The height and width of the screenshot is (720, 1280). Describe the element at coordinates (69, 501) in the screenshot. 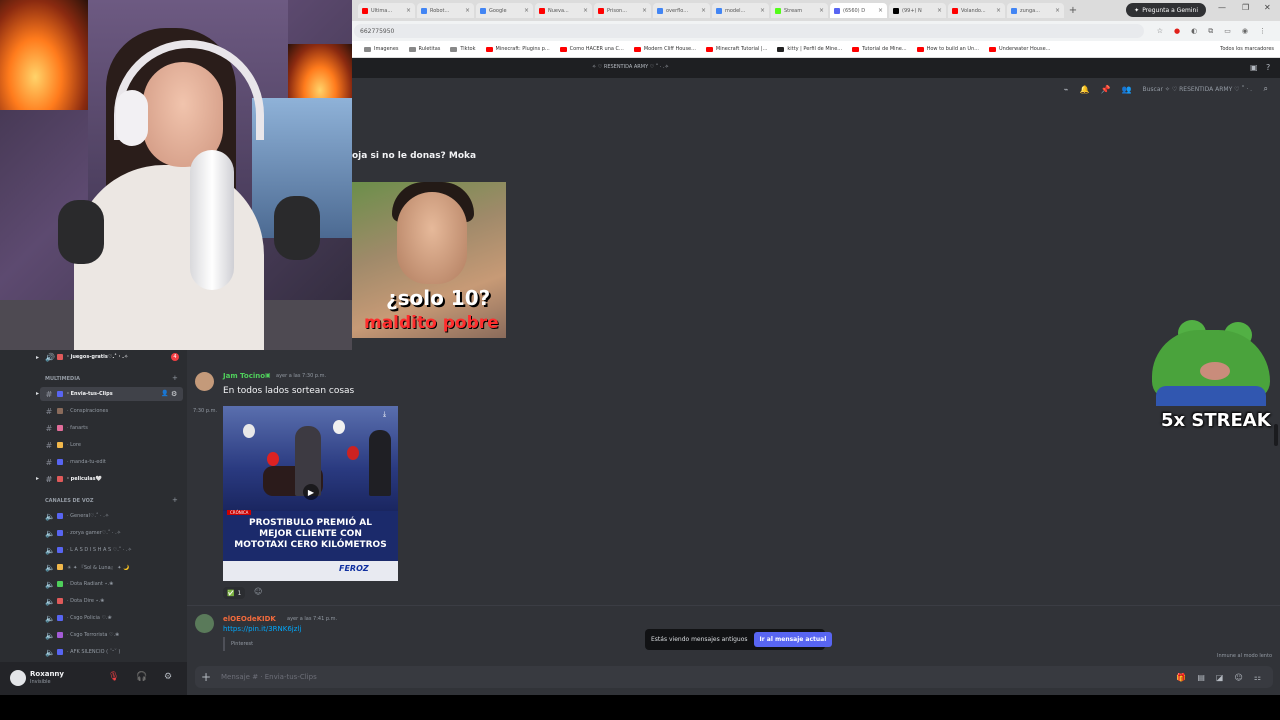

I see `category-voice: CANALES DE VOZ` at that location.